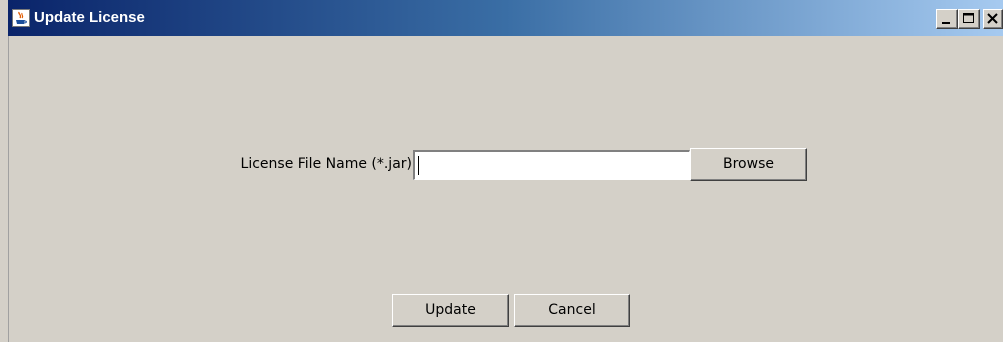  Describe the element at coordinates (450, 310) in the screenshot. I see `update-button: Update` at that location.